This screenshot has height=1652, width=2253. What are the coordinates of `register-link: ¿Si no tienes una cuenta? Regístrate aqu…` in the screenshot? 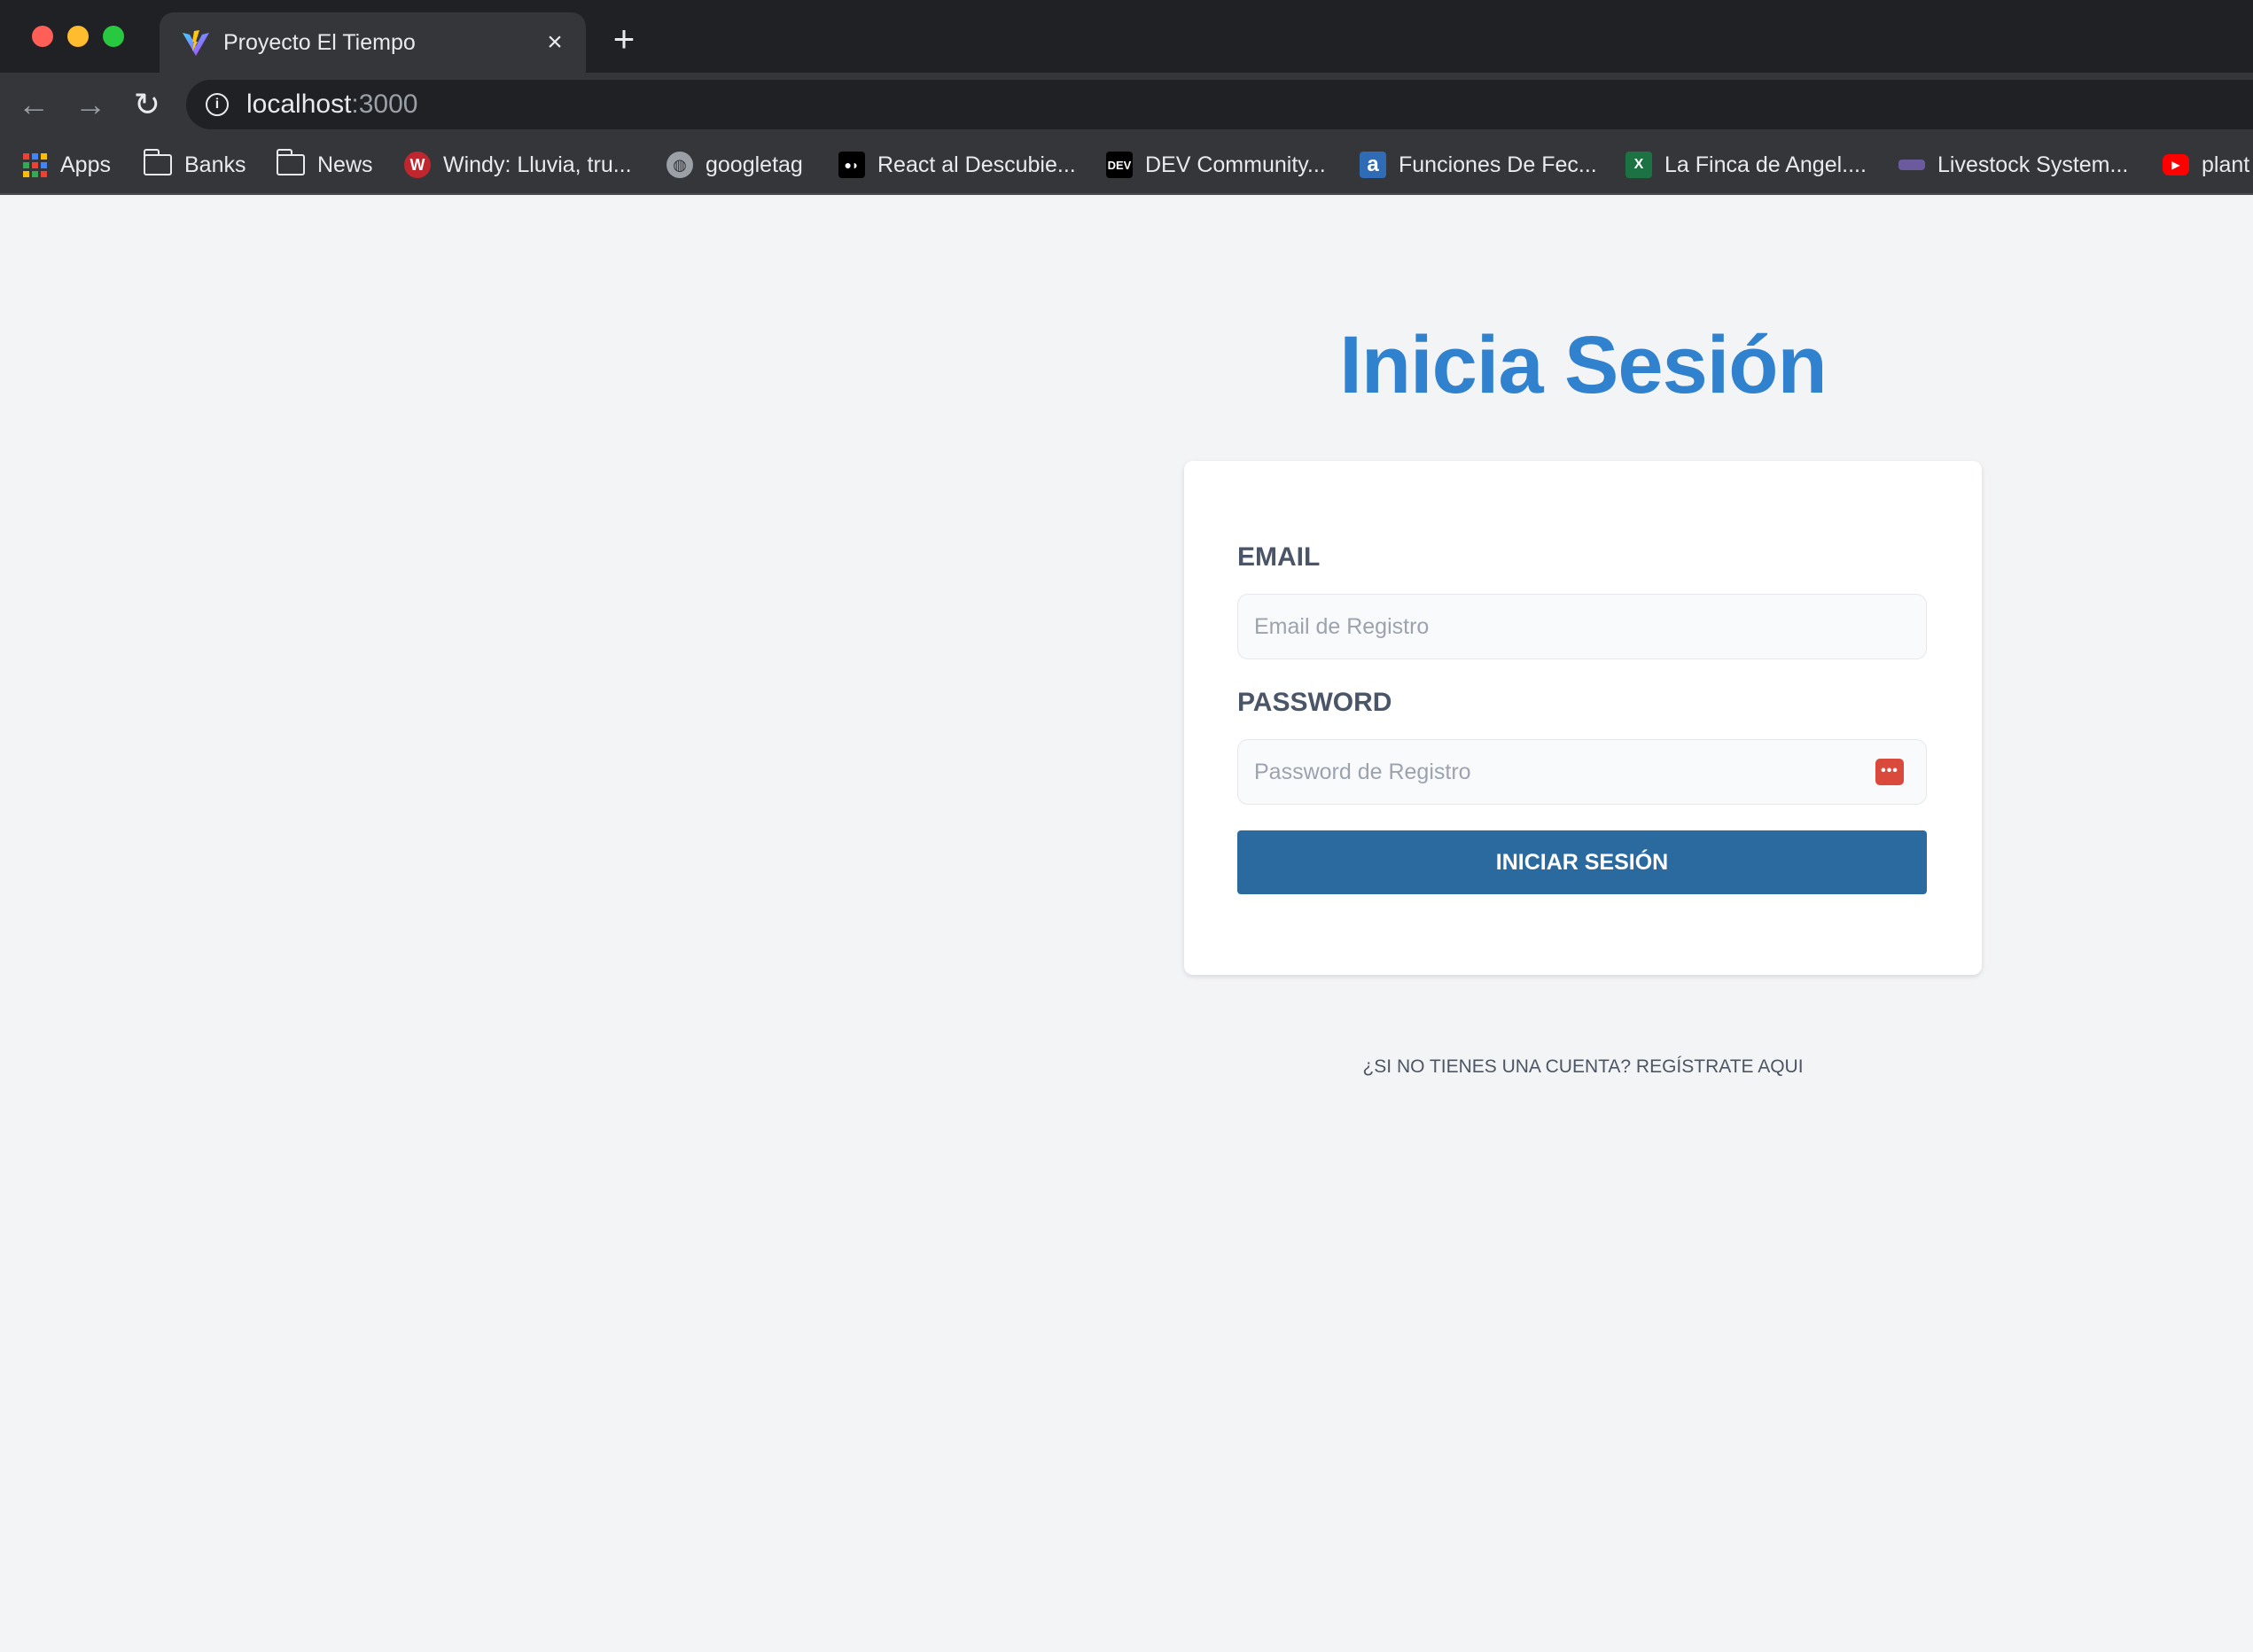 It's located at (1583, 1067).